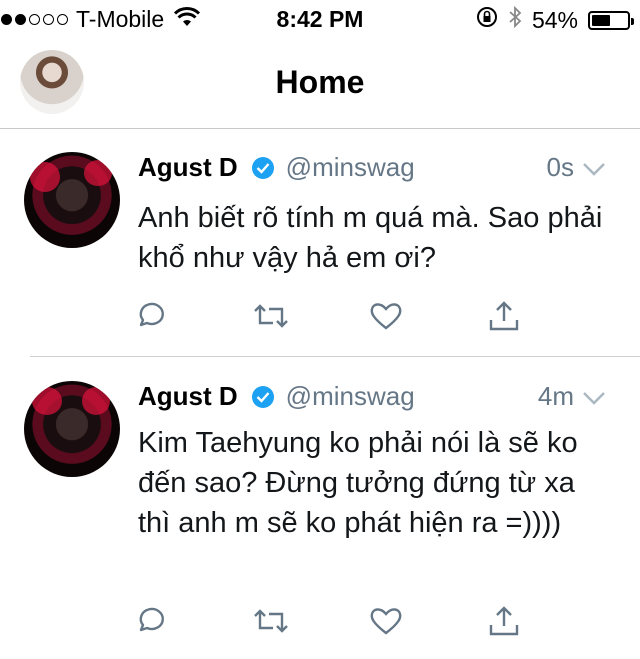 The height and width of the screenshot is (659, 640). What do you see at coordinates (554, 19) in the screenshot?
I see `battery-percent: 54%` at bounding box center [554, 19].